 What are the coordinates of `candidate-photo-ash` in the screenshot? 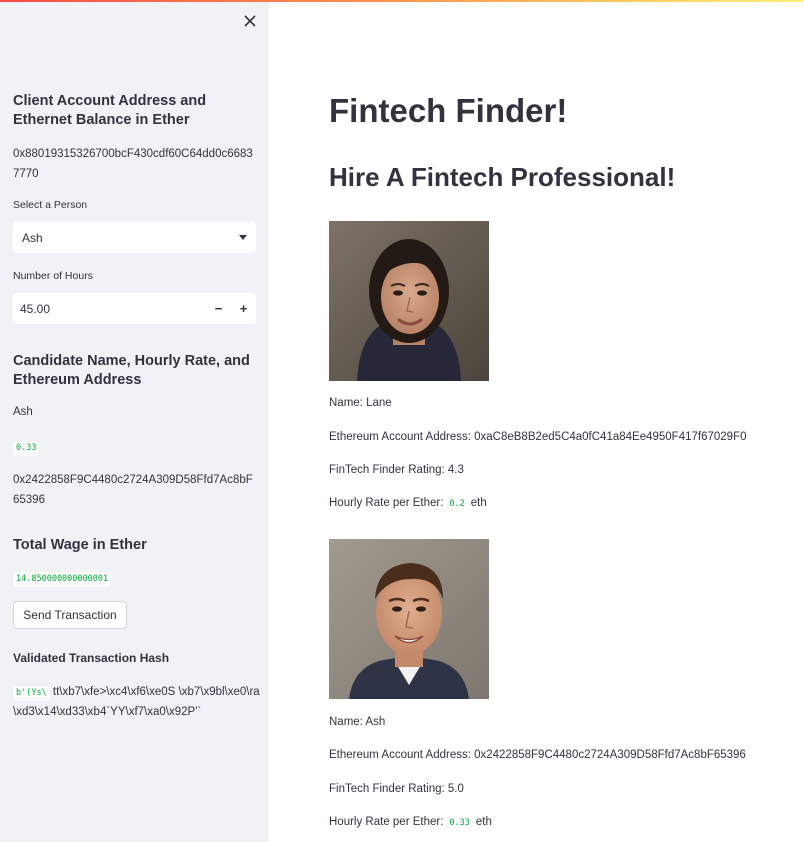 It's located at (409, 619).